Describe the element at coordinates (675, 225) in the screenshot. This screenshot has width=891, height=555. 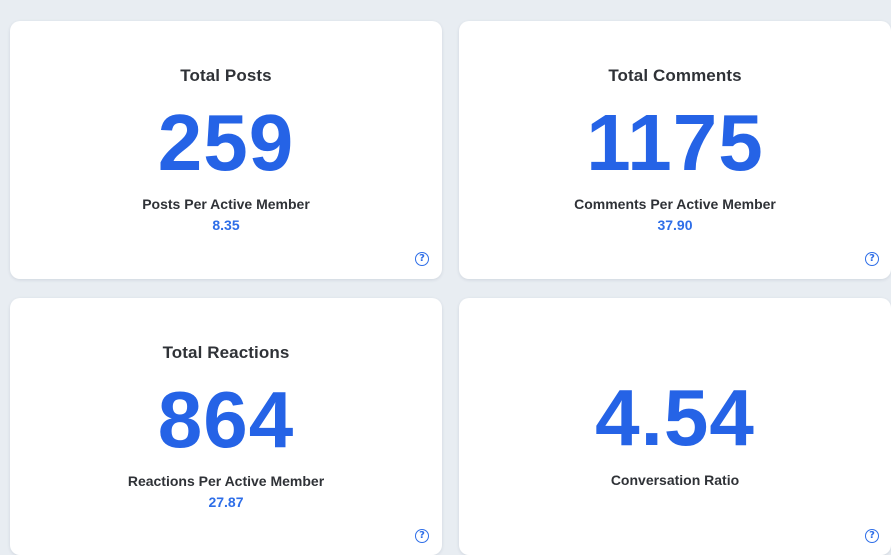
I see `card-subvalue: 37.90` at that location.